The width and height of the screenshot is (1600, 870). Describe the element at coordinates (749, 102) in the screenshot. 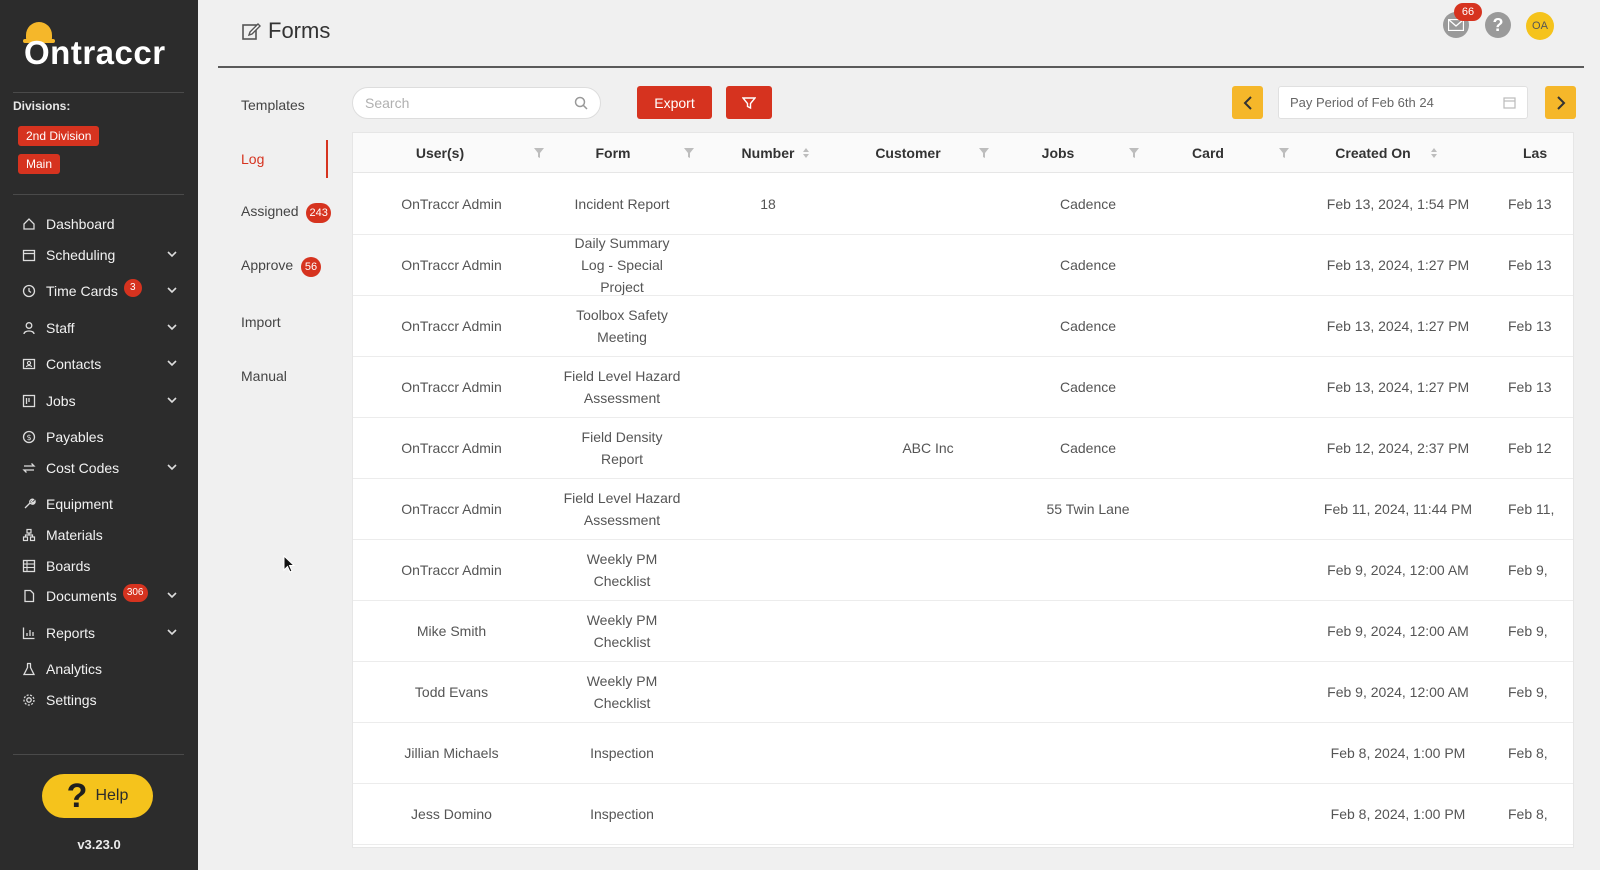

I see `filter-button` at that location.